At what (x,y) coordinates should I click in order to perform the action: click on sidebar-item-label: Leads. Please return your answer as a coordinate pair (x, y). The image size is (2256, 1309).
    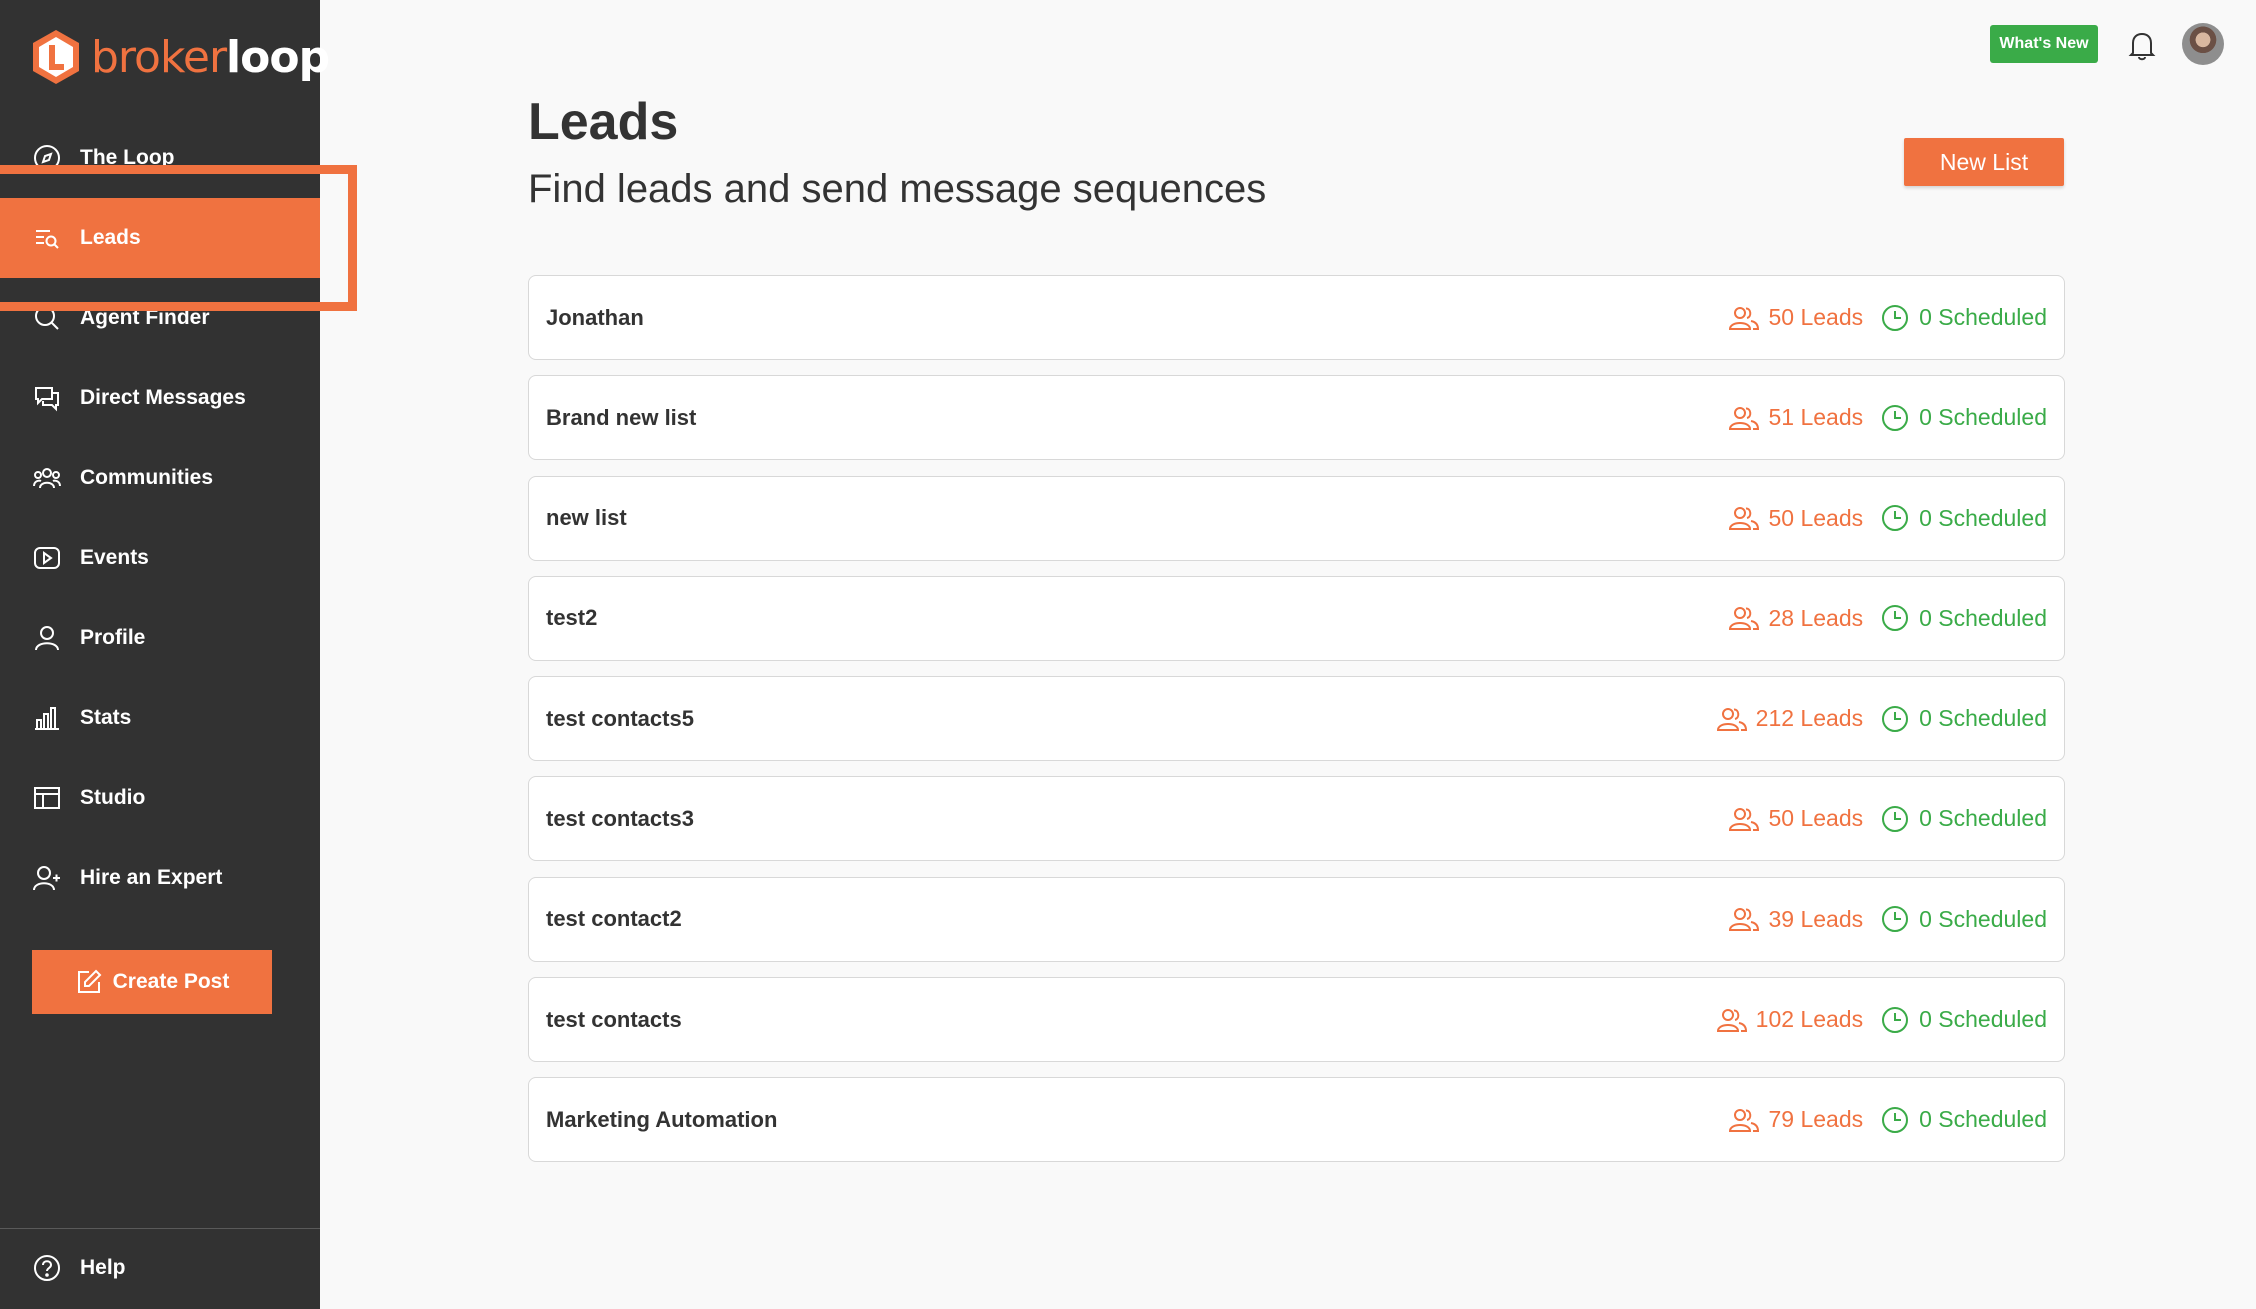
    Looking at the image, I should click on (110, 237).